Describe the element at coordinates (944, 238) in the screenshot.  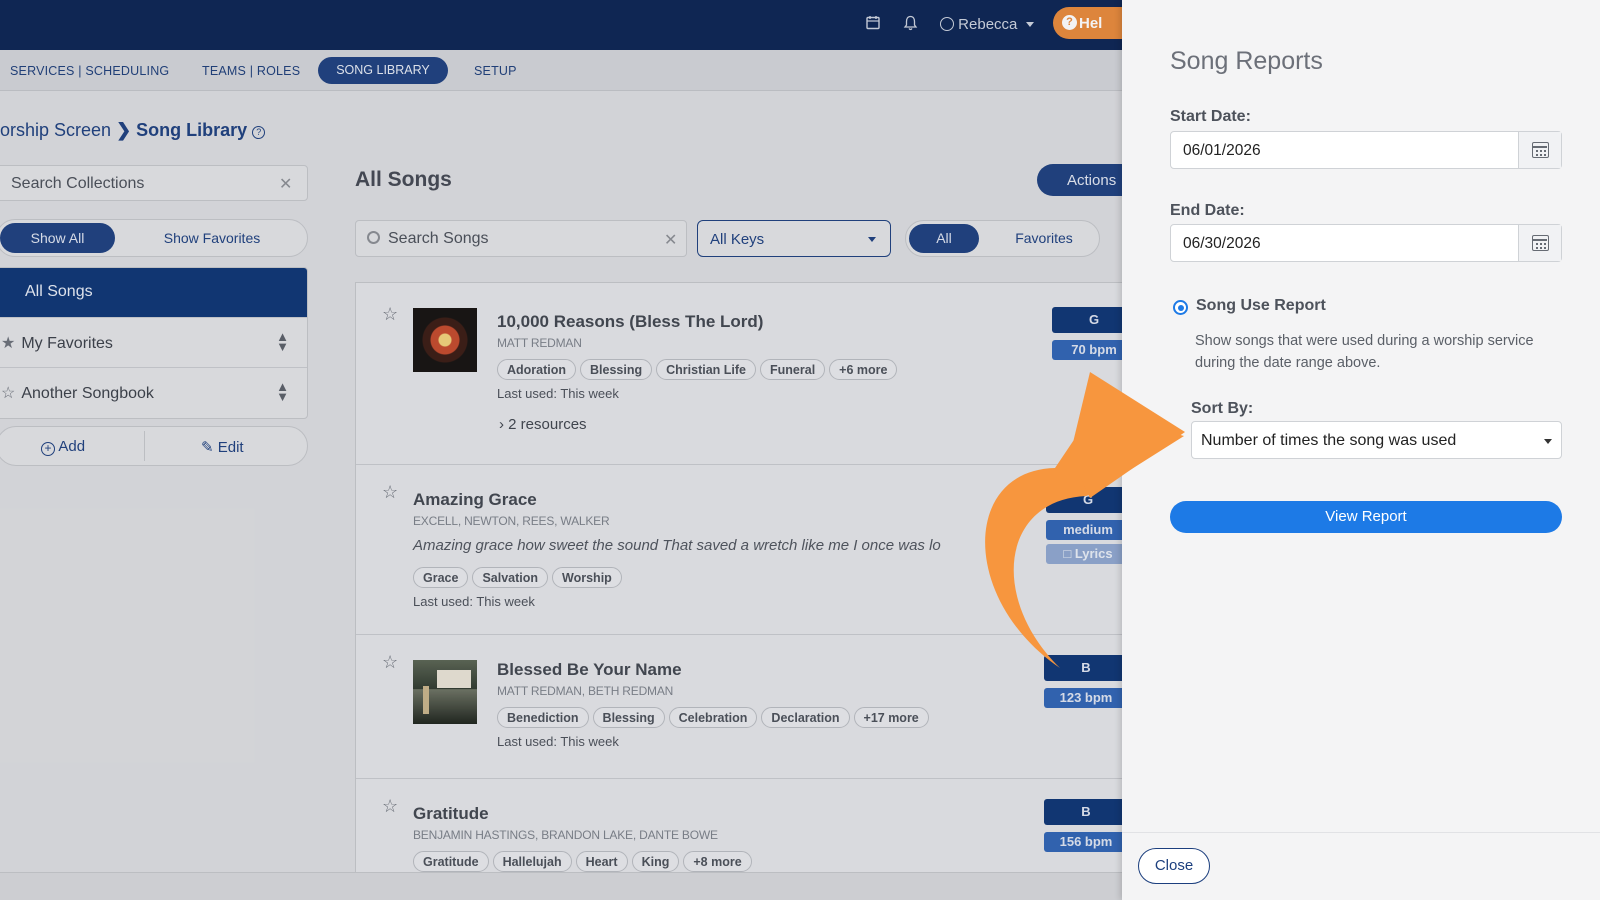
I see `filter-all-button: All` at that location.